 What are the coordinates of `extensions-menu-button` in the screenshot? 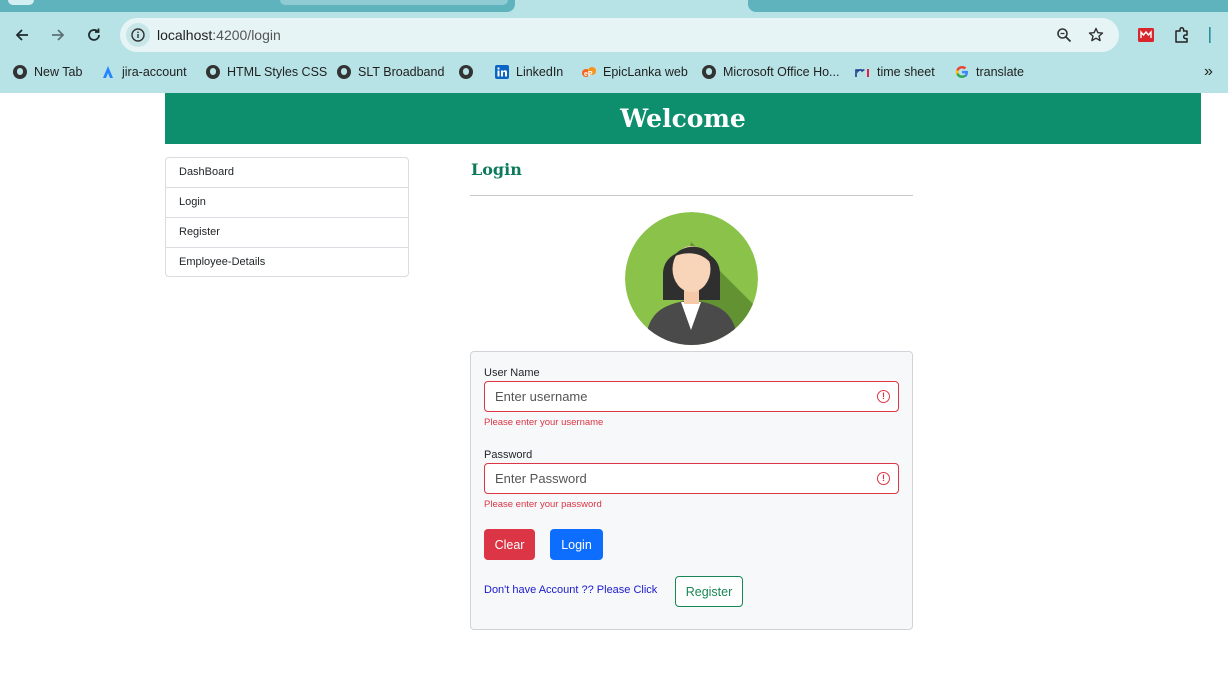 It's located at (1182, 35).